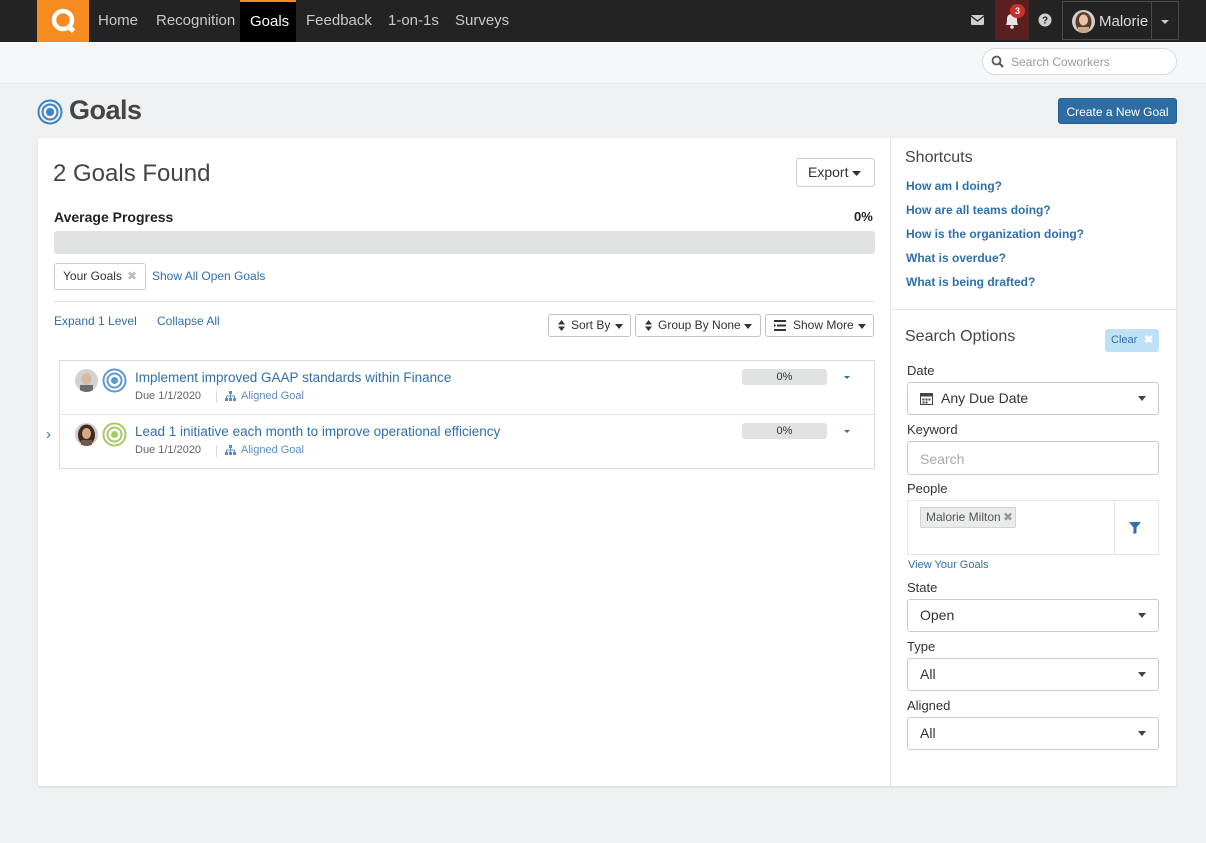 The image size is (1206, 843). What do you see at coordinates (1117, 111) in the screenshot?
I see `create-goal-button: Create a New Goal` at bounding box center [1117, 111].